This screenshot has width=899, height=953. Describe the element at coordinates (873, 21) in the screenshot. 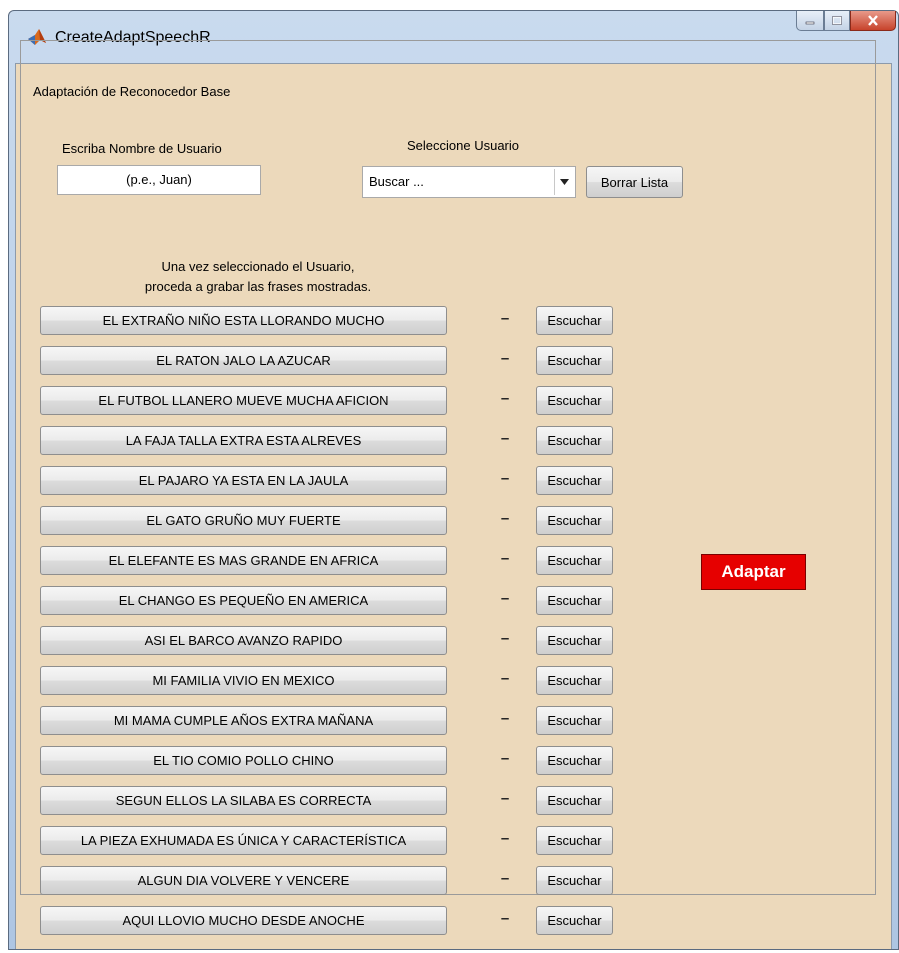

I see `close-icon` at that location.